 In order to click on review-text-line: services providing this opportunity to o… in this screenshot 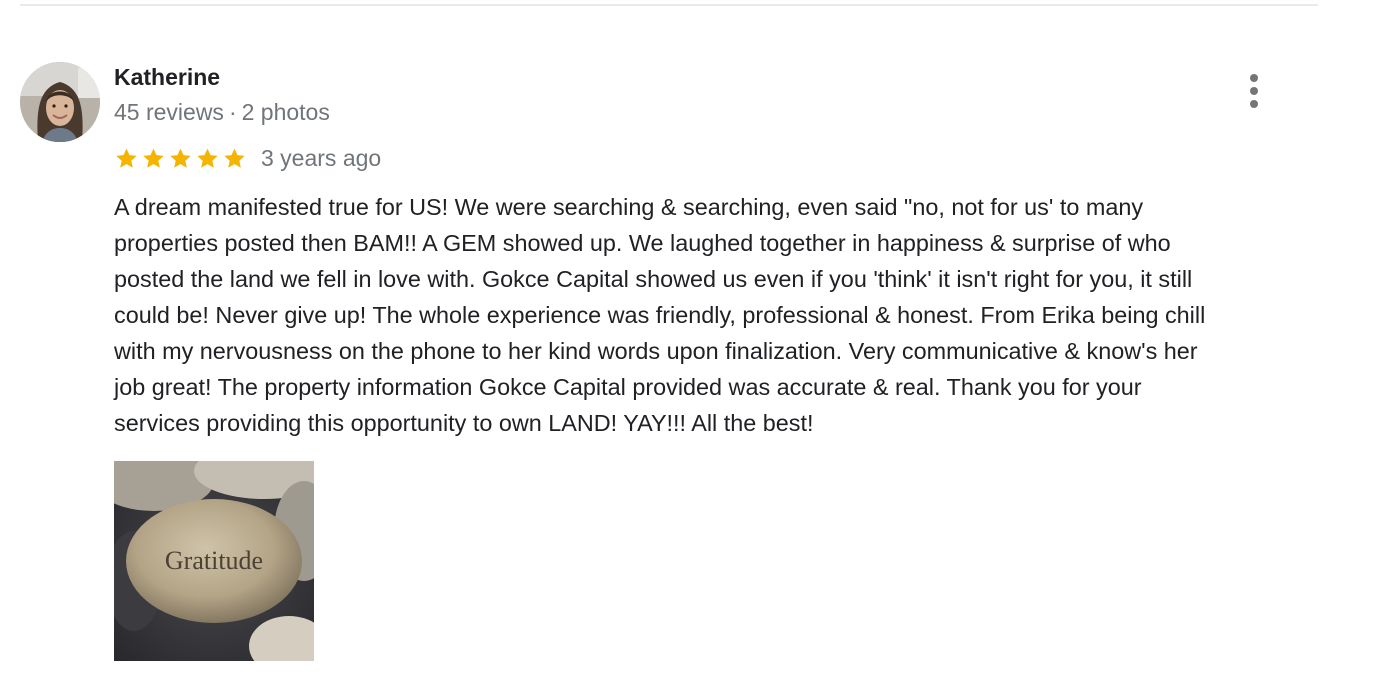, I will do `click(464, 423)`.